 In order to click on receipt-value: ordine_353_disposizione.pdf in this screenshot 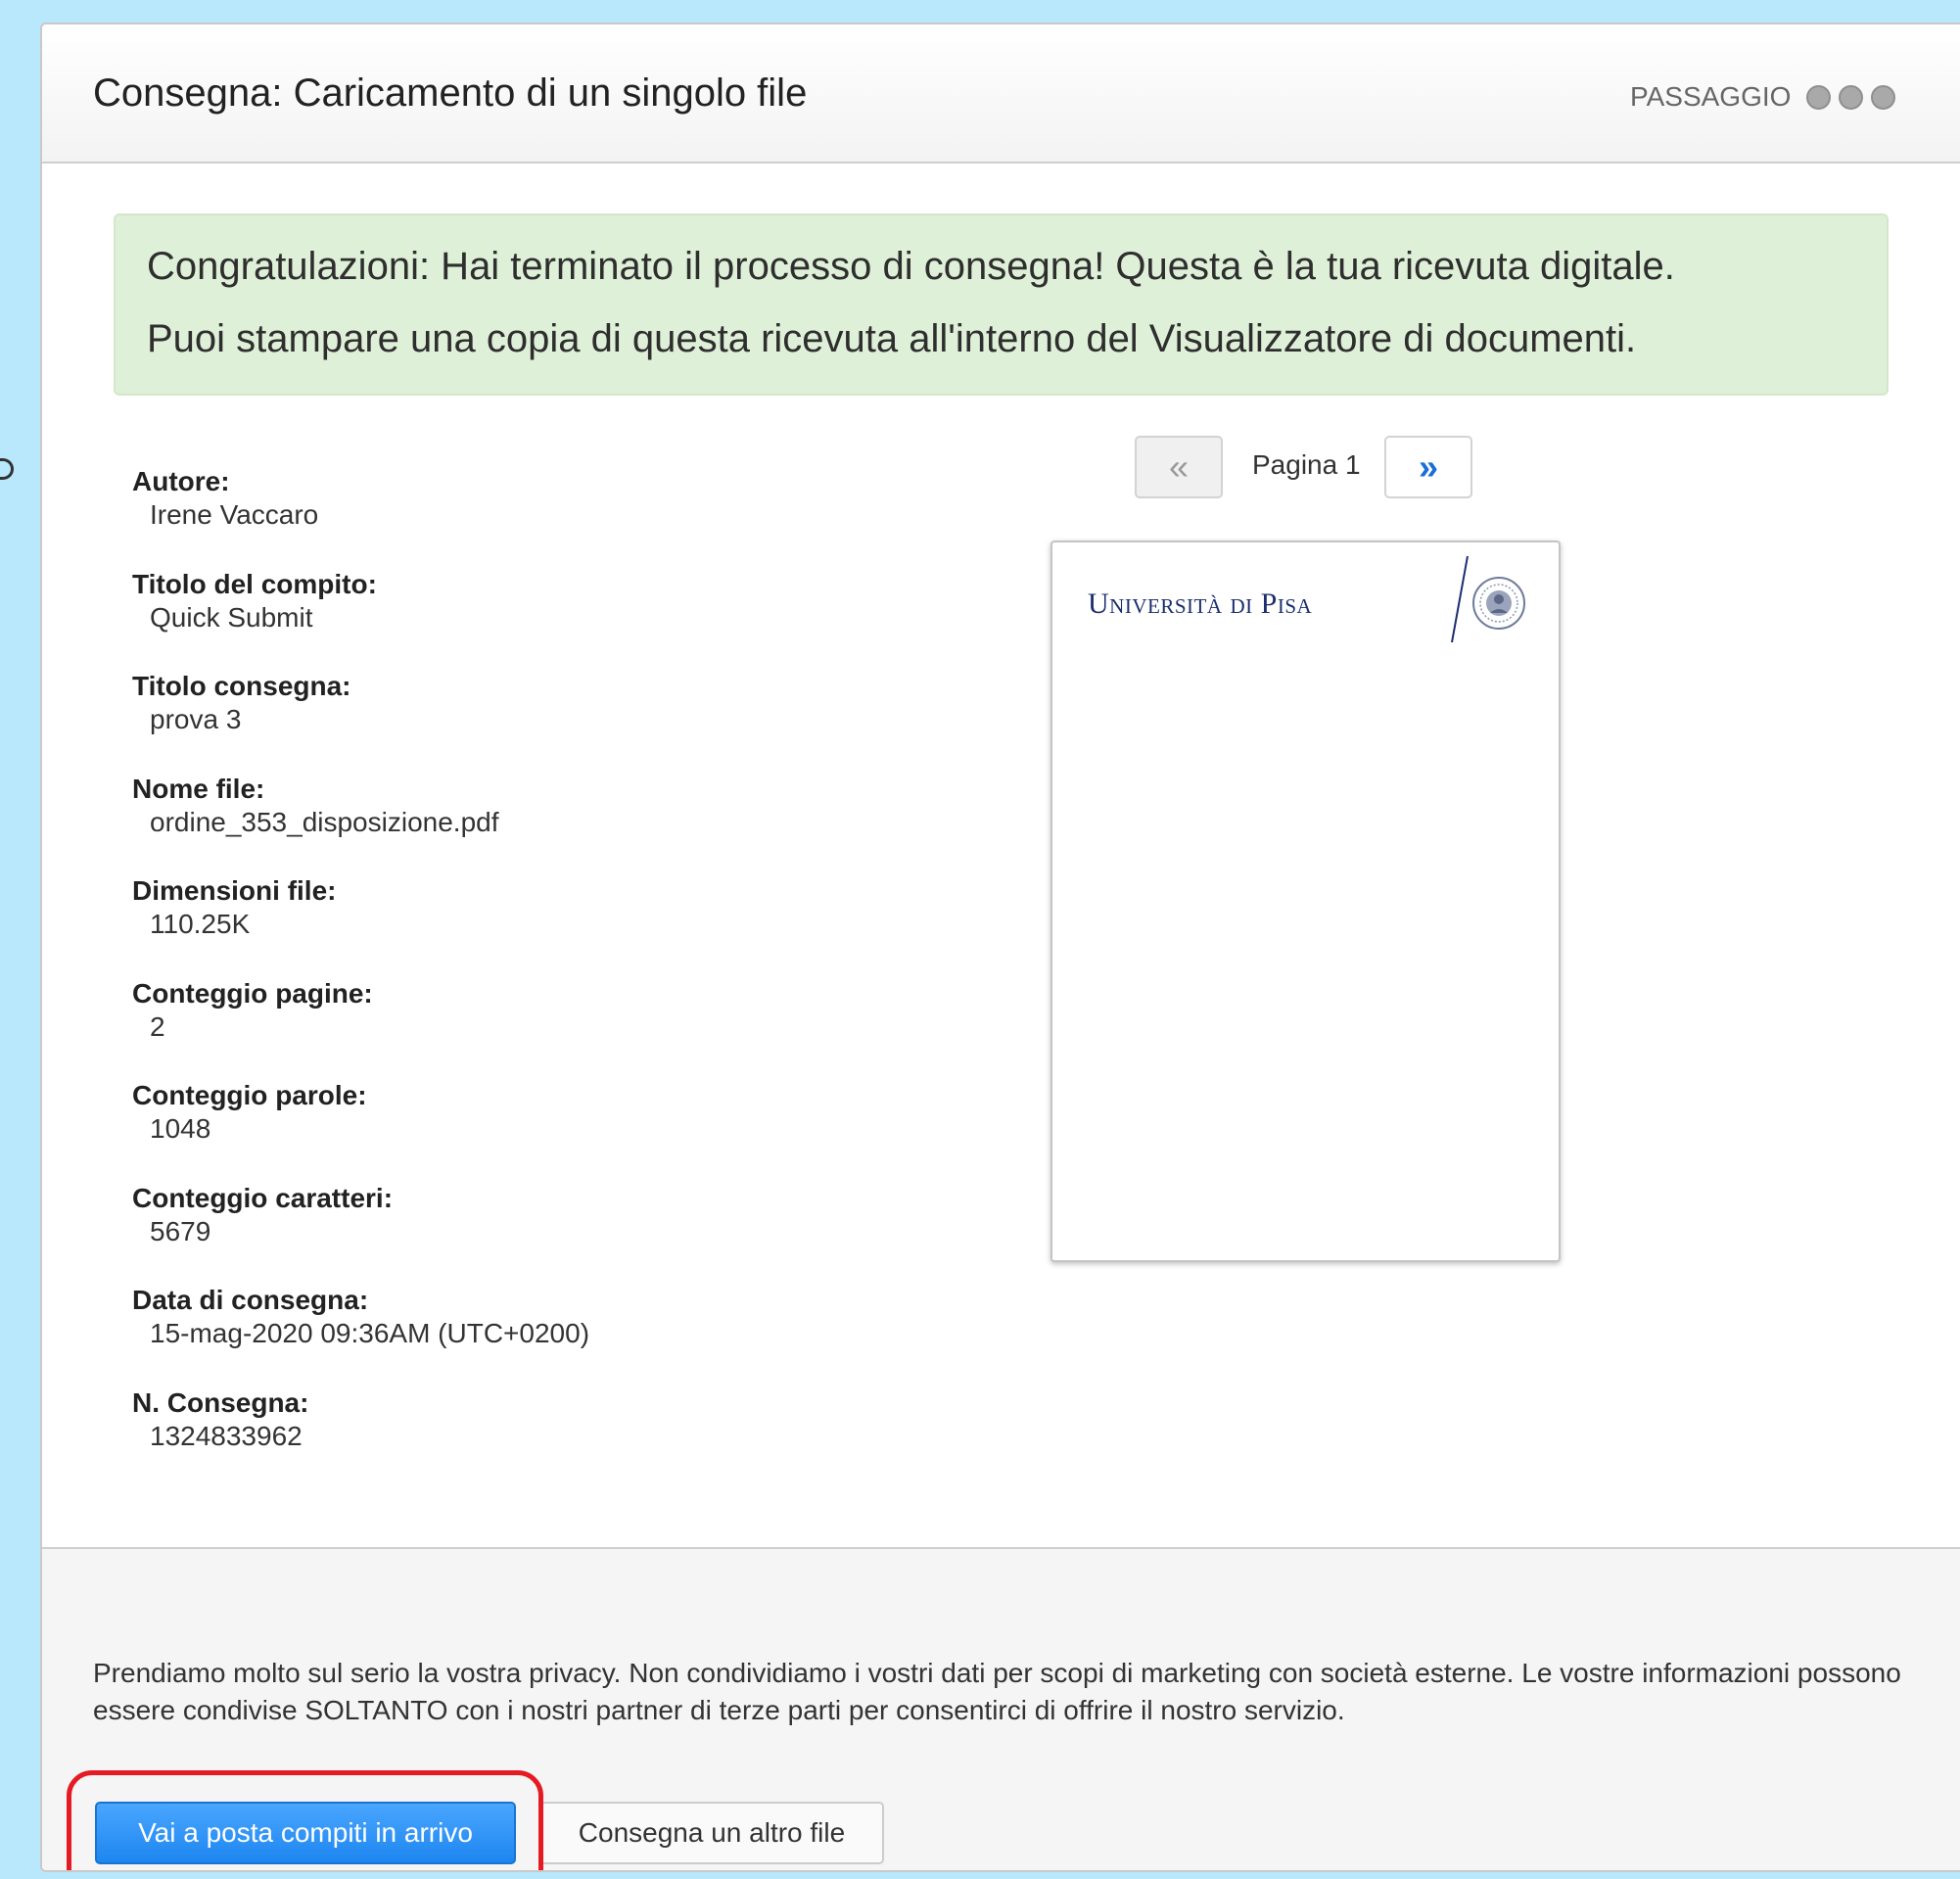, I will do `click(324, 822)`.